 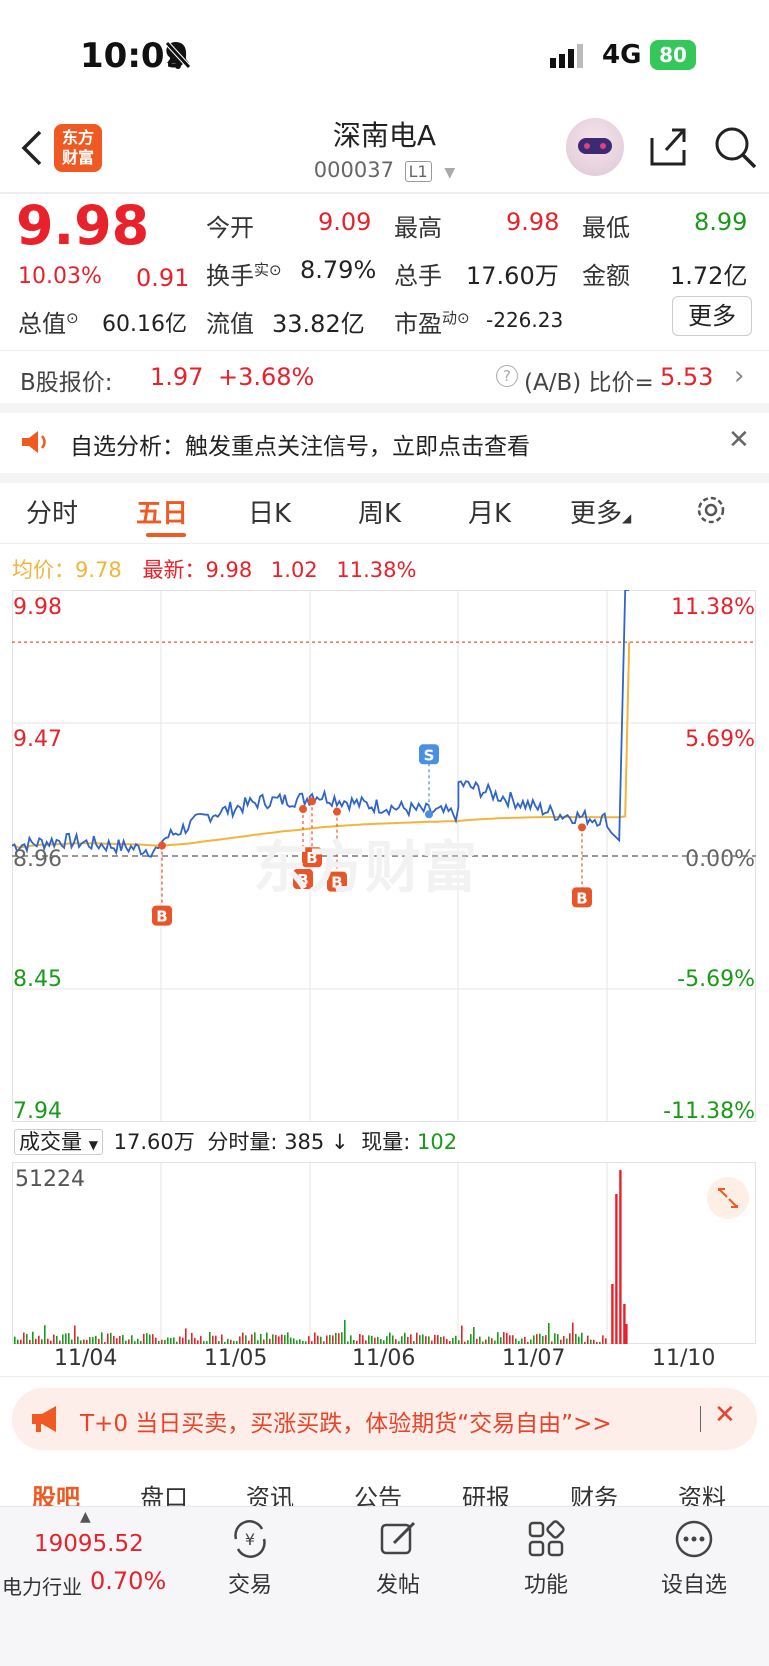 I want to click on tab-announcement: 公告, so click(x=378, y=1492).